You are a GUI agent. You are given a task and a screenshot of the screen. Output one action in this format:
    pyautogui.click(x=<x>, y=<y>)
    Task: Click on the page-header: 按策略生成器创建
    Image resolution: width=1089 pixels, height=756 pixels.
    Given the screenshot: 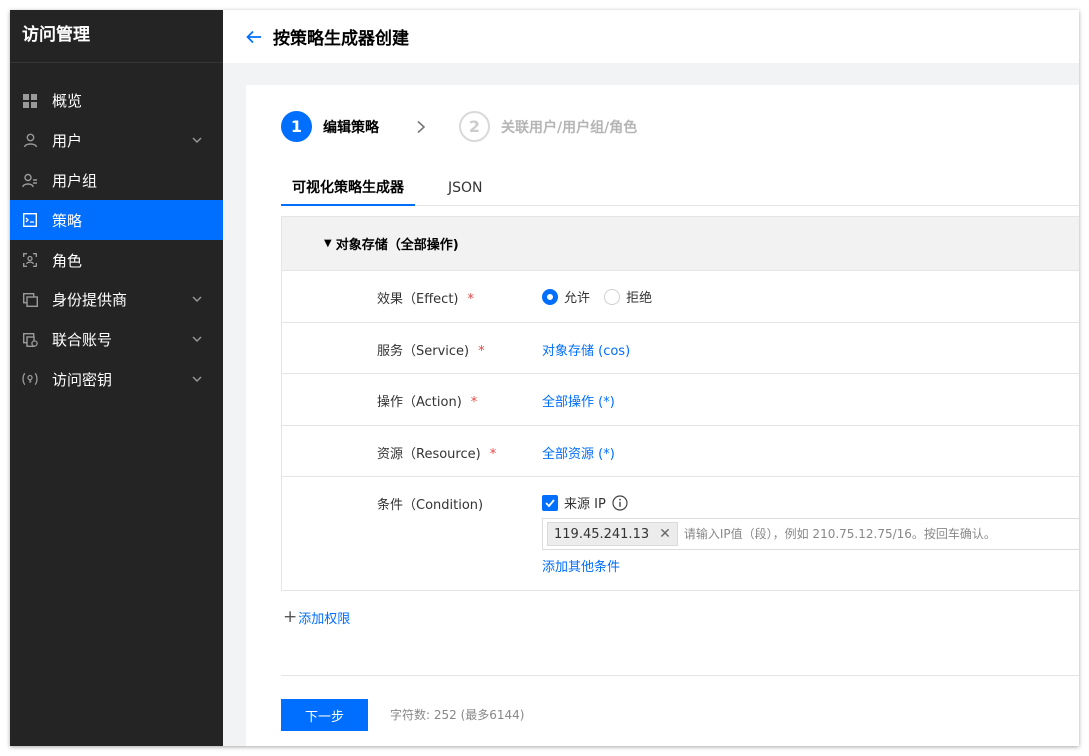 What is the action you would take?
    pyautogui.click(x=651, y=36)
    